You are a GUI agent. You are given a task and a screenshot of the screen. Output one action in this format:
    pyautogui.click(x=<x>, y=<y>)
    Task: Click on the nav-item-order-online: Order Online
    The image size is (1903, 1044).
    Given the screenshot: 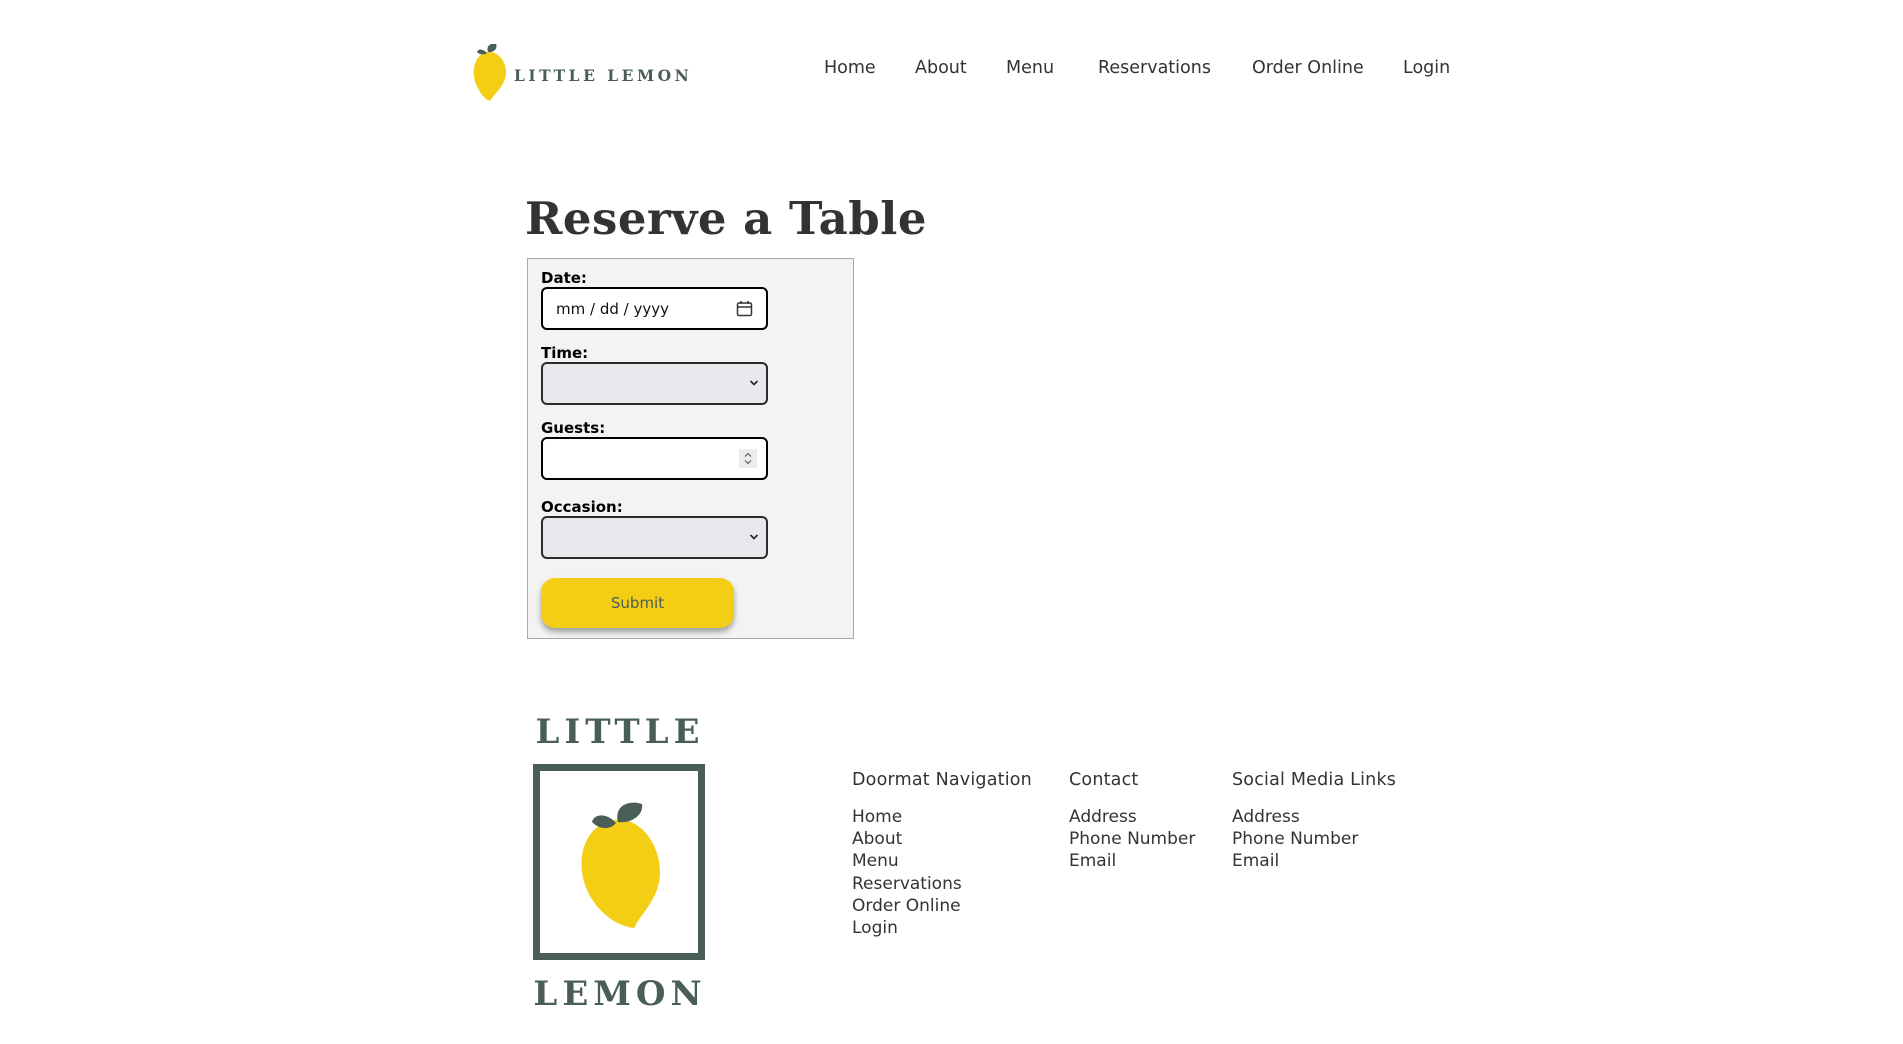 What is the action you would take?
    pyautogui.click(x=1308, y=68)
    